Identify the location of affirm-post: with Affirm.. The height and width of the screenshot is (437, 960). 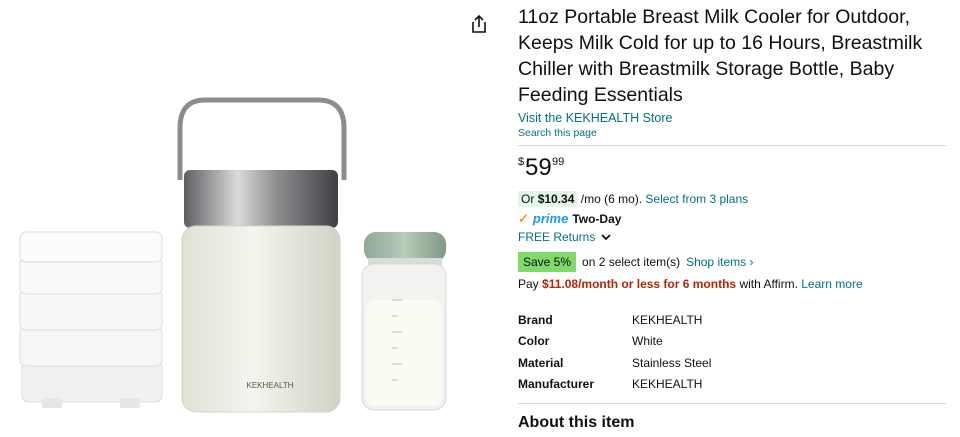
(768, 284).